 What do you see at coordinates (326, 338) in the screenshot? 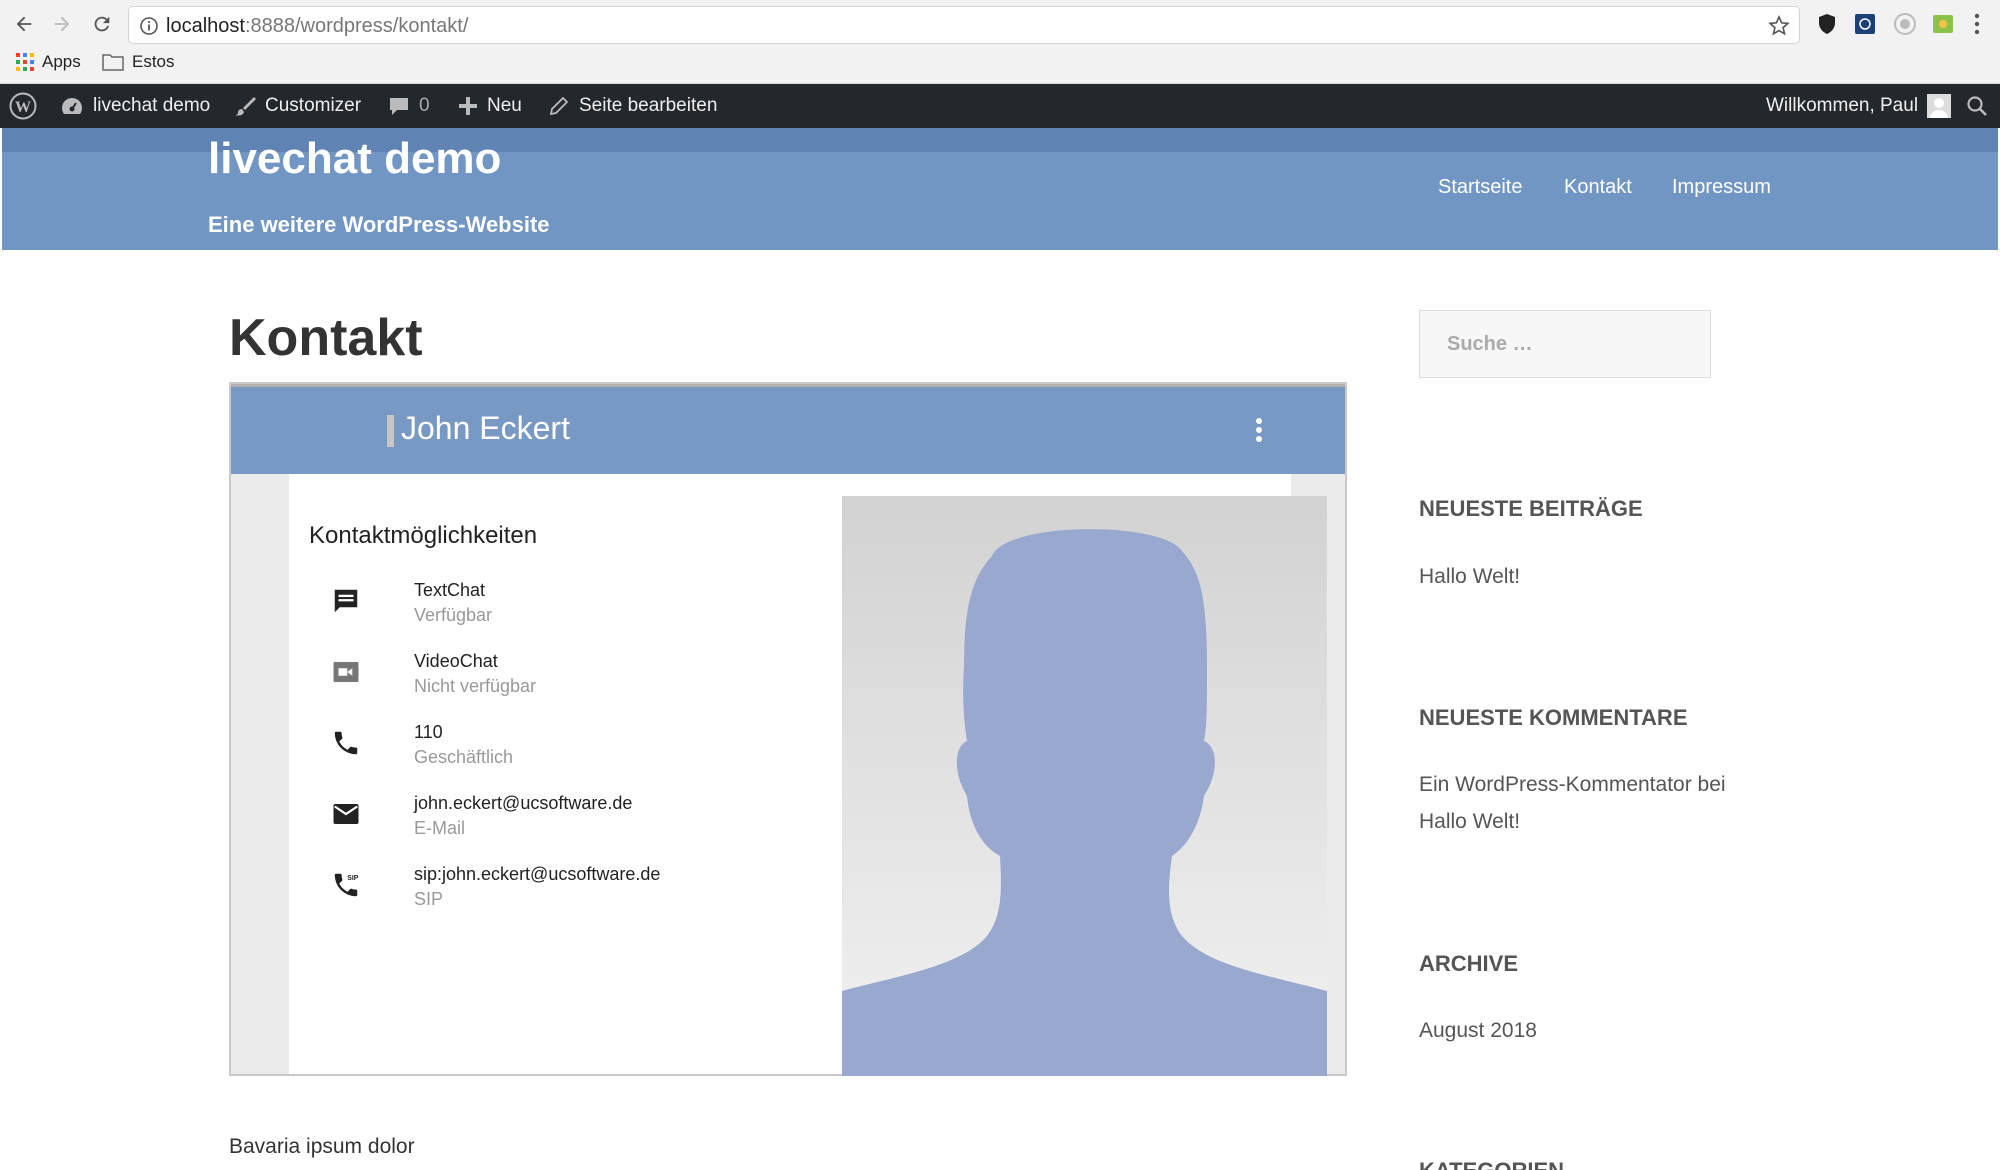
I see `page-title: Kontakt` at bounding box center [326, 338].